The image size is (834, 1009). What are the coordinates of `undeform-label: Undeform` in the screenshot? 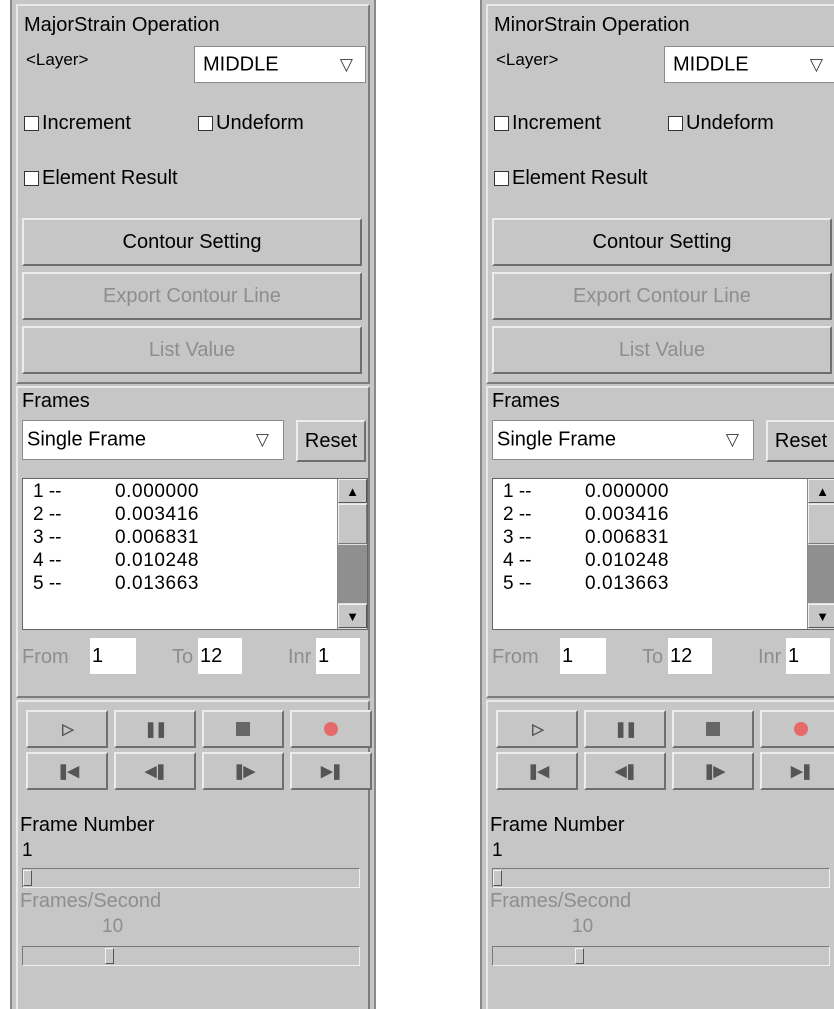 It's located at (260, 123).